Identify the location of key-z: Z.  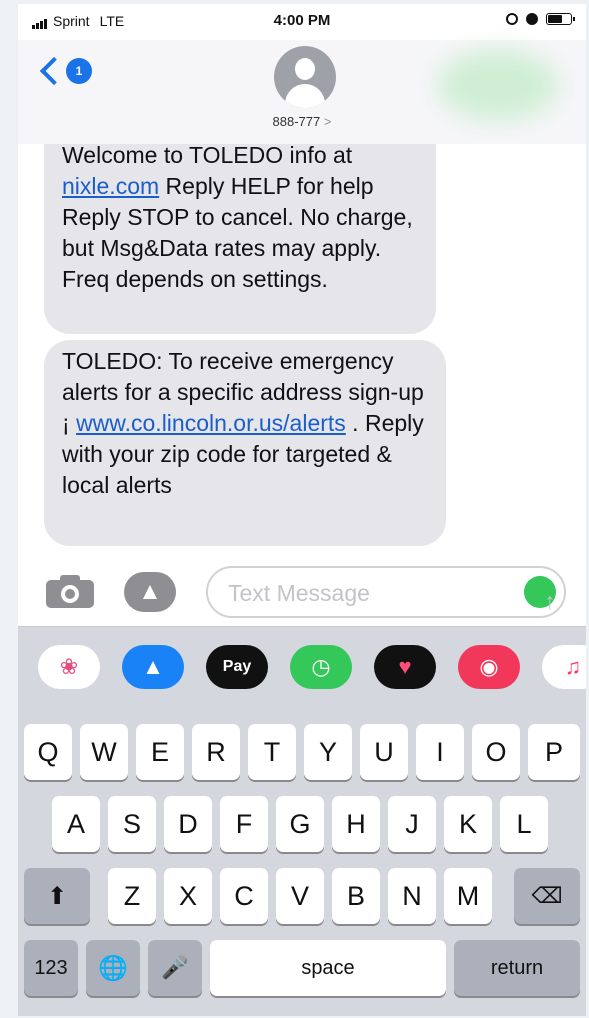
(132, 896).